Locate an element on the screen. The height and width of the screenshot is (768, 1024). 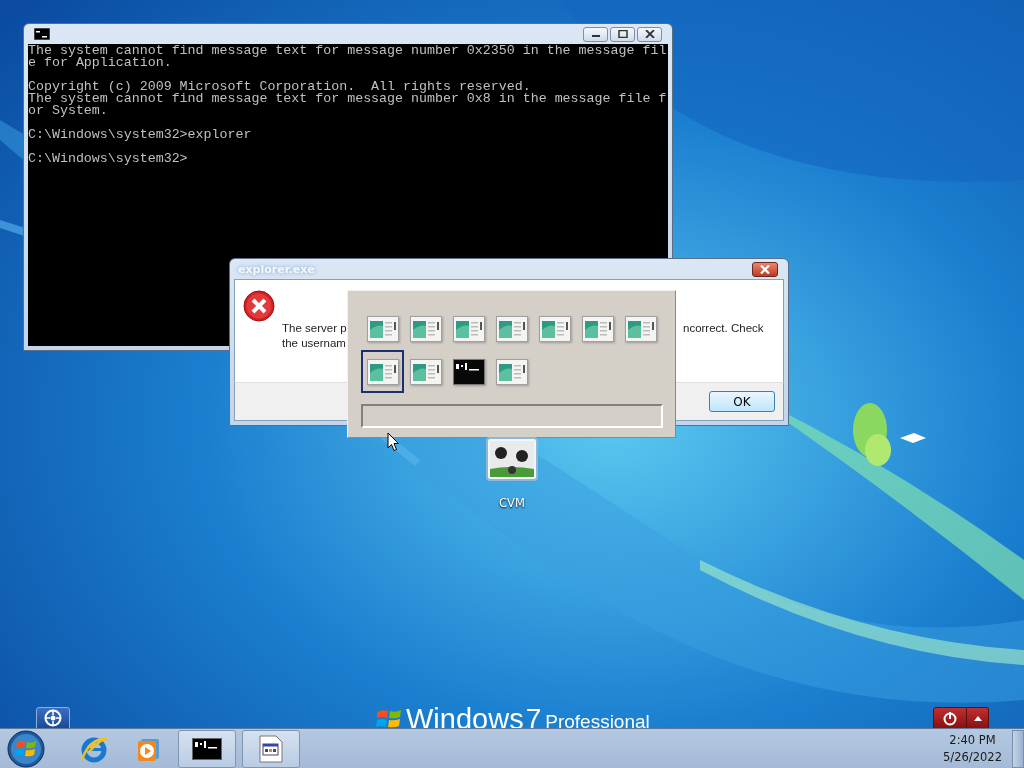
shutdown-button is located at coordinates (950, 718).